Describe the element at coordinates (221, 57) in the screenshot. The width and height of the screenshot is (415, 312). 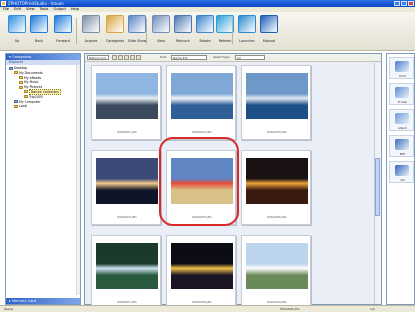
I see `select-type-label: Select type` at that location.